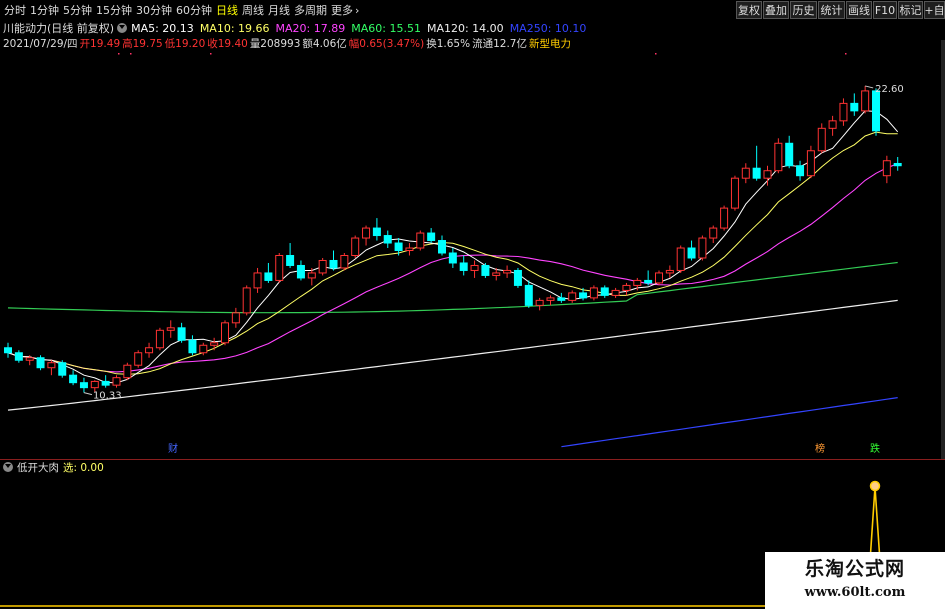 This screenshot has height=609, width=945. Describe the element at coordinates (342, 10) in the screenshot. I see `tab-10: 更多` at that location.